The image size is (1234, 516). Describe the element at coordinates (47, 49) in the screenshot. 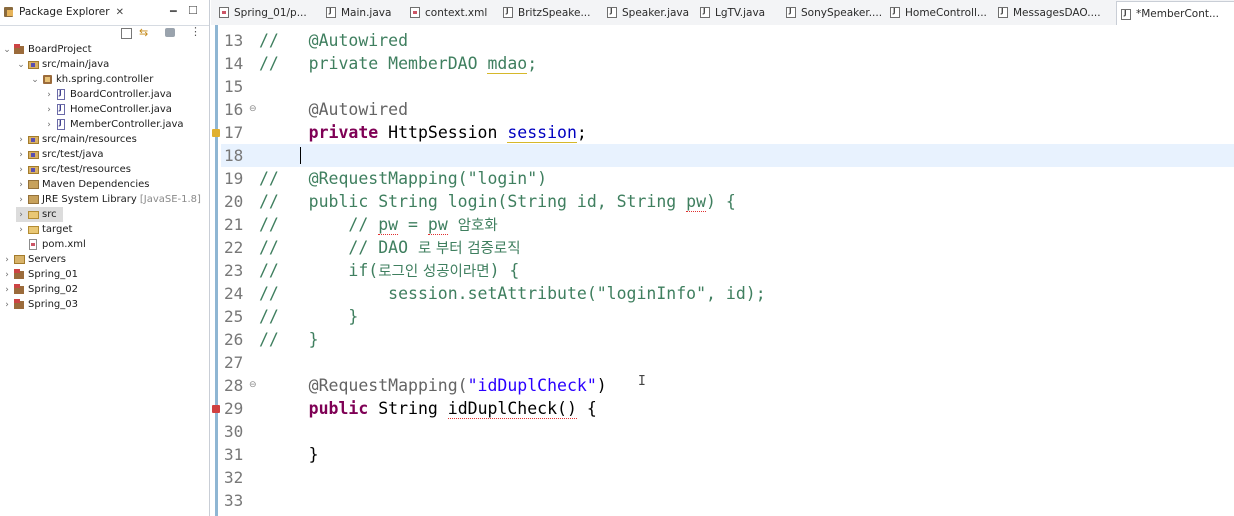

I see `tree-item-boardproject: ⌄ BoardProject` at that location.